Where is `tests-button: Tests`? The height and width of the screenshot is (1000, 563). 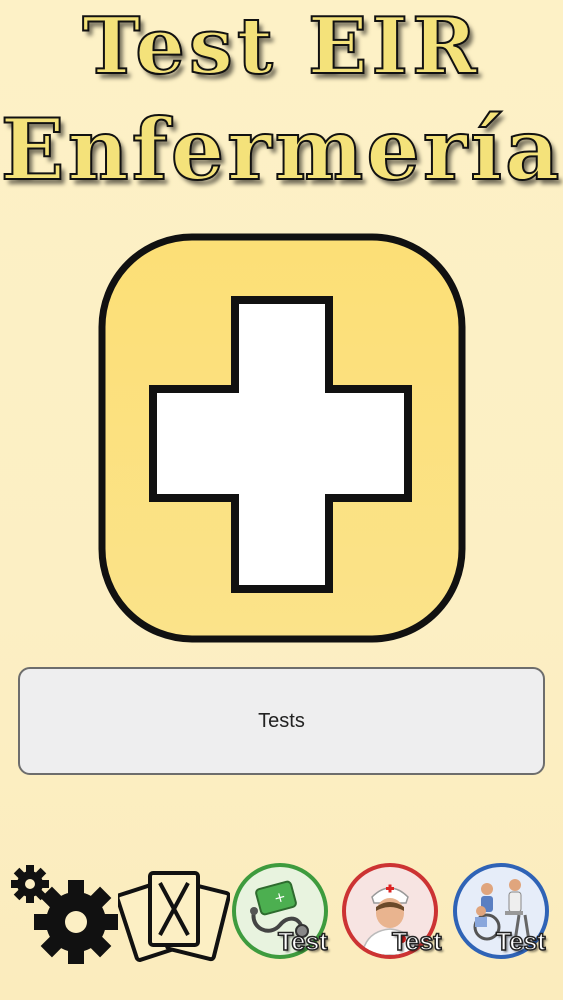 tests-button: Tests is located at coordinates (281, 721).